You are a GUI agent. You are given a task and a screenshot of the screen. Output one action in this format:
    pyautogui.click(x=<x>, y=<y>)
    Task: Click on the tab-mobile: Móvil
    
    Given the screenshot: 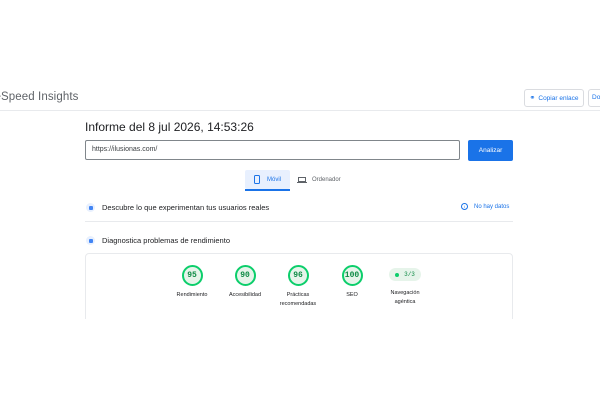 What is the action you would take?
    pyautogui.click(x=267, y=179)
    